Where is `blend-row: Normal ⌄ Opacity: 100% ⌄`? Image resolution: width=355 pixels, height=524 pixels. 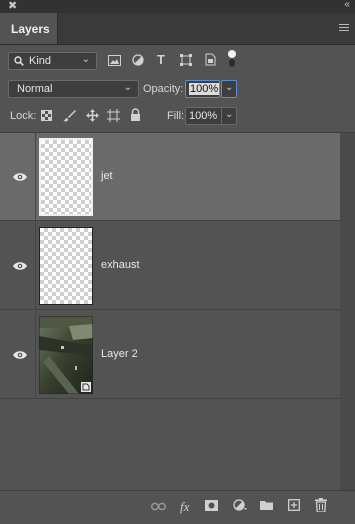
blend-row: Normal ⌄ Opacity: 100% ⌄ is located at coordinates (177, 90).